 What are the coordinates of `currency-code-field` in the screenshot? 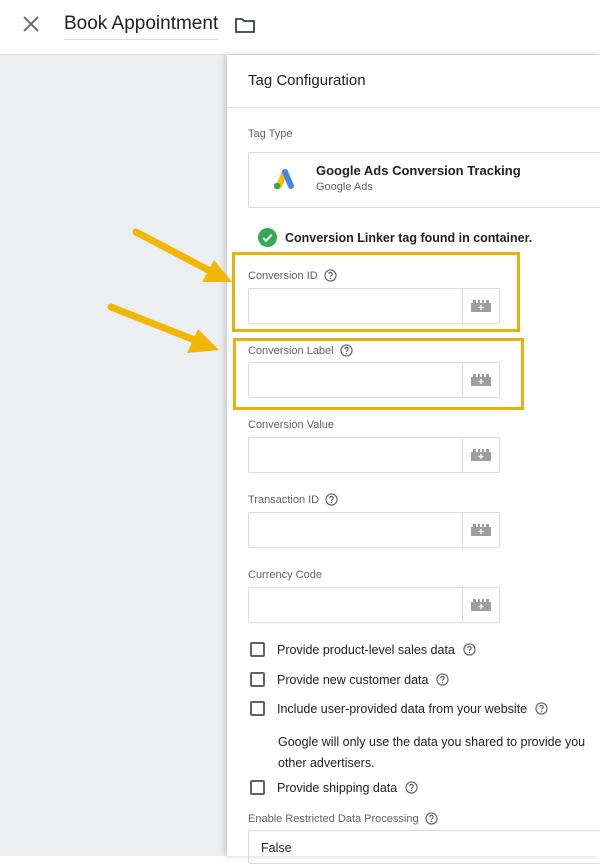 It's located at (374, 605).